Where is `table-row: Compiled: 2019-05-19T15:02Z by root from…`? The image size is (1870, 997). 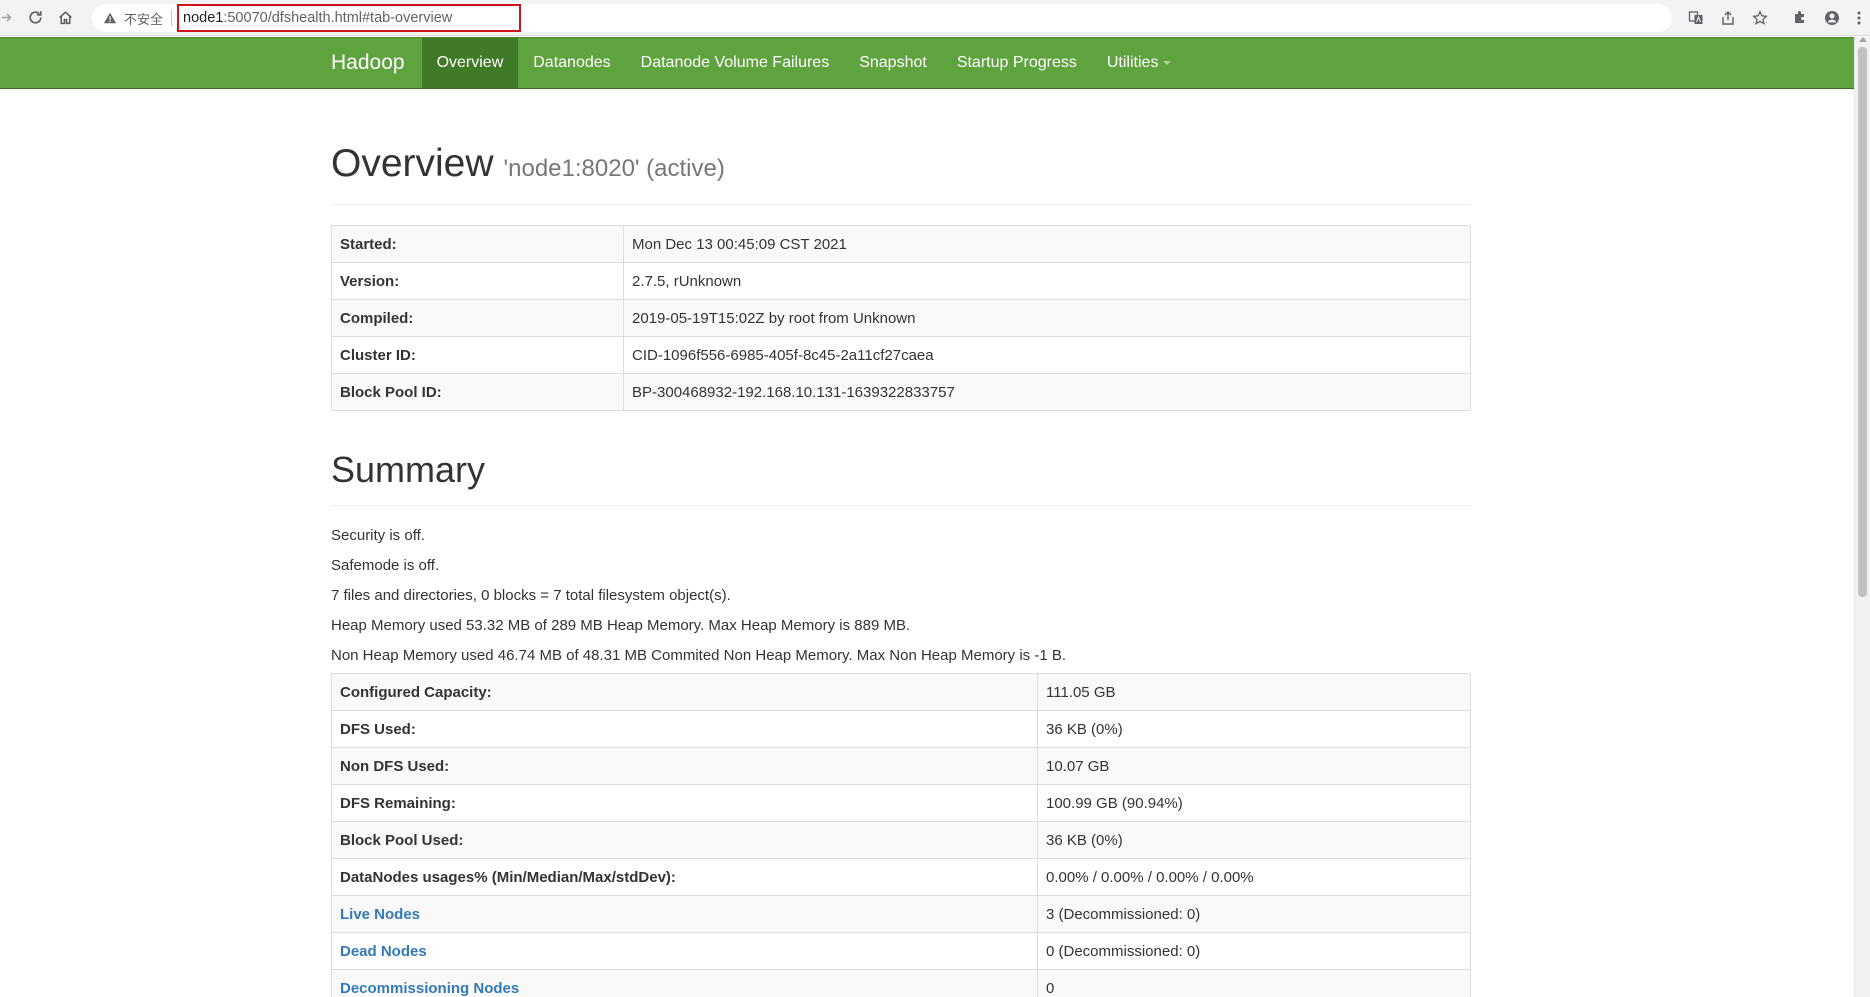 table-row: Compiled: 2019-05-19T15:02Z by root from… is located at coordinates (901, 318).